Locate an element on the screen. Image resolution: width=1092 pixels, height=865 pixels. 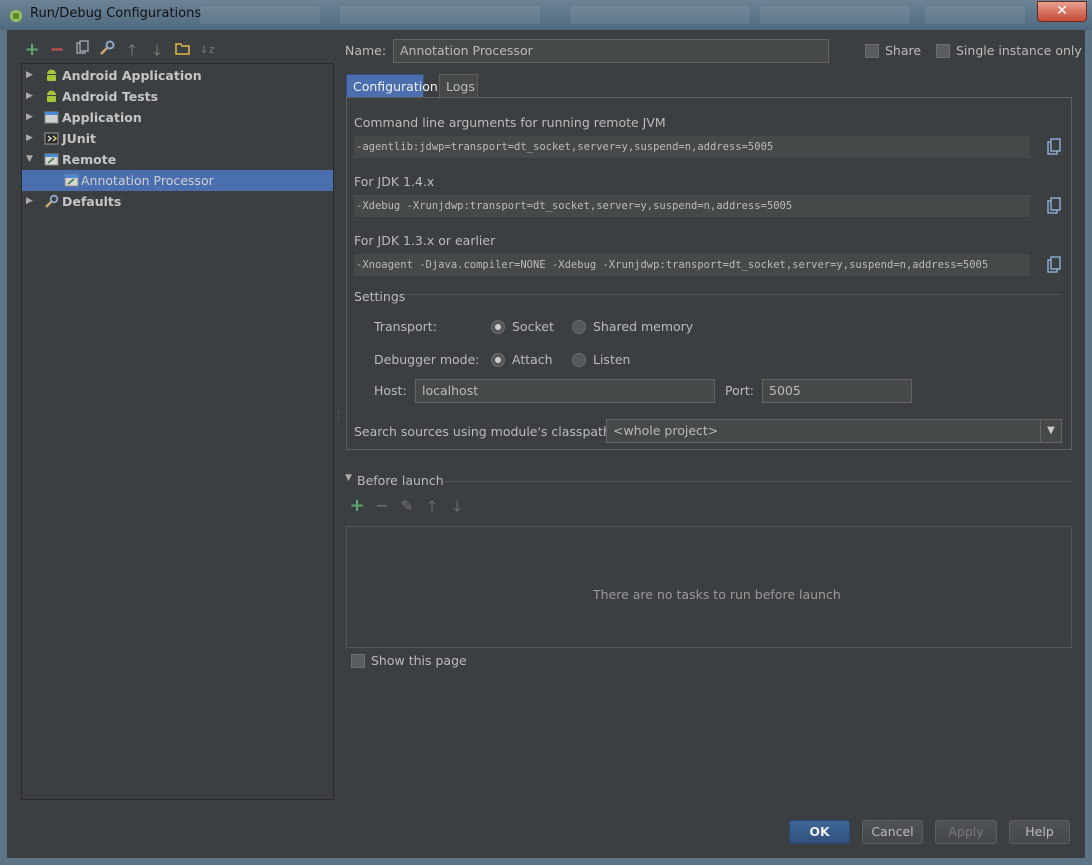
sort-icon: ↓z is located at coordinates (207, 50).